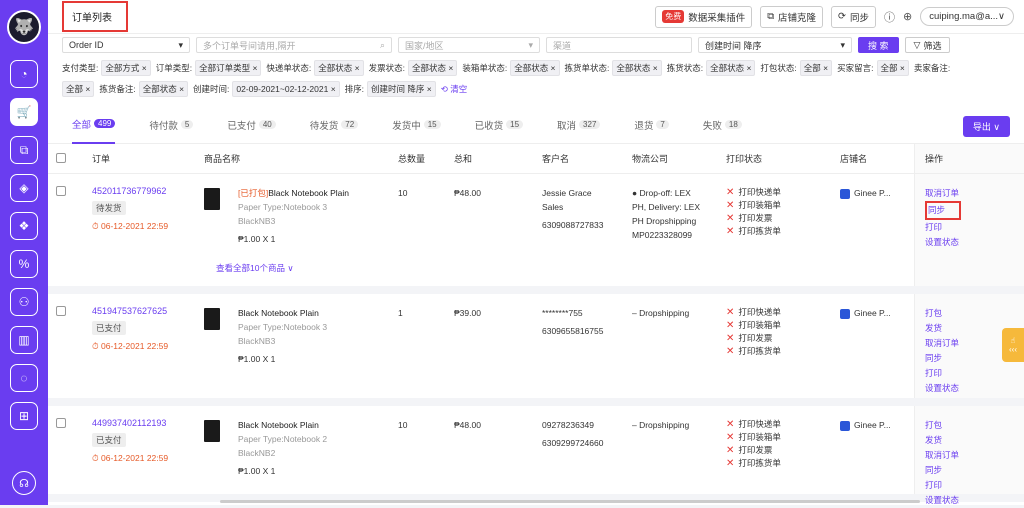 The height and width of the screenshot is (508, 1024). What do you see at coordinates (974, 455) in the screenshot?
I see `op-link-2: 取消订单` at bounding box center [974, 455].